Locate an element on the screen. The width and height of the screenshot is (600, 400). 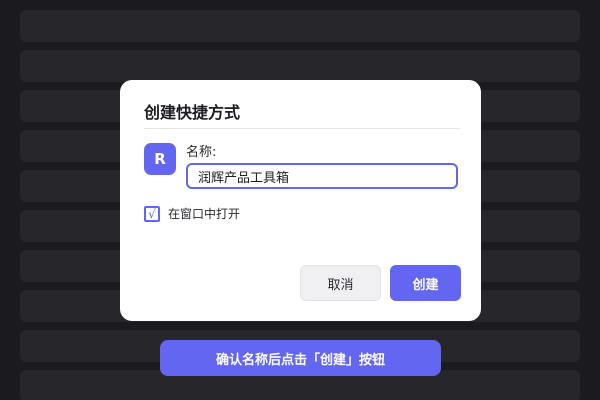
open-in-window-label: 在窗口中打开 is located at coordinates (204, 214).